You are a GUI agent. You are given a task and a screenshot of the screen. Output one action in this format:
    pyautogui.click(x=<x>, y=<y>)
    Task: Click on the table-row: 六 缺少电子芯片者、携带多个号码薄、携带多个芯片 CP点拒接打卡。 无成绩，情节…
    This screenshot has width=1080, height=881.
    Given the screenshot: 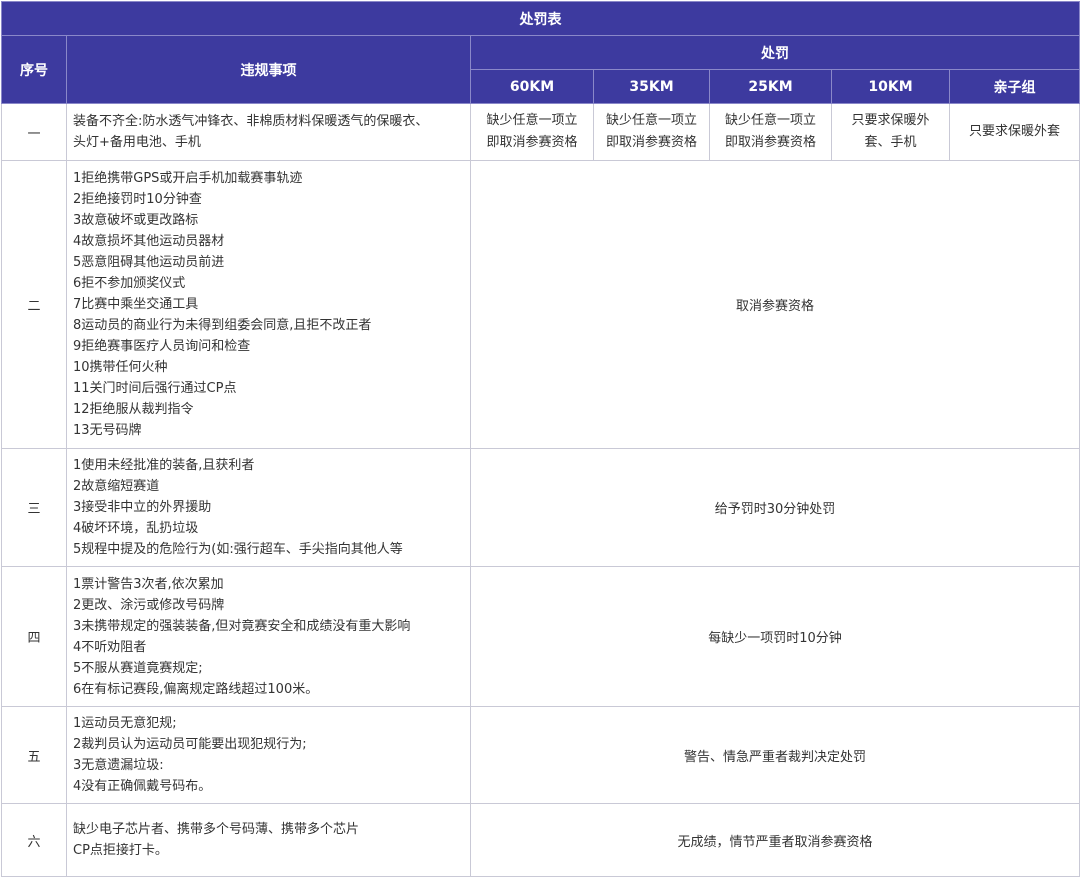 What is the action you would take?
    pyautogui.click(x=540, y=840)
    